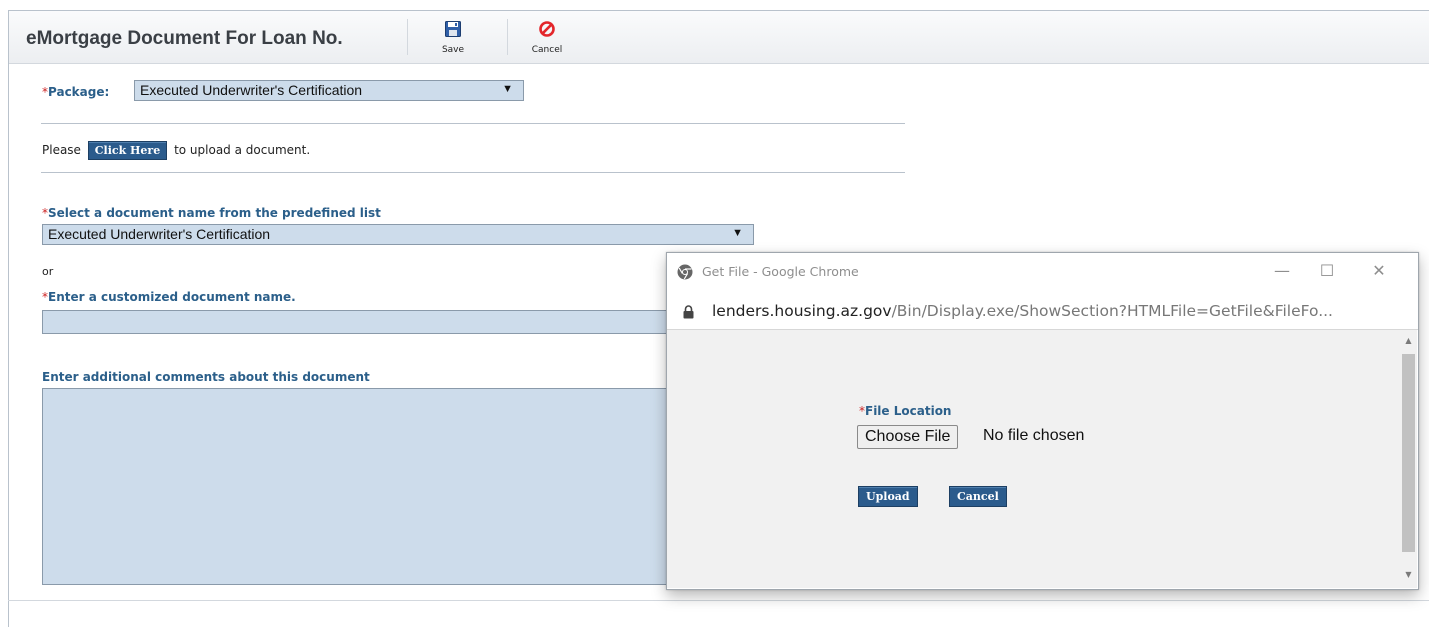 The width and height of the screenshot is (1429, 627). What do you see at coordinates (362, 486) in the screenshot?
I see `comments-textarea` at bounding box center [362, 486].